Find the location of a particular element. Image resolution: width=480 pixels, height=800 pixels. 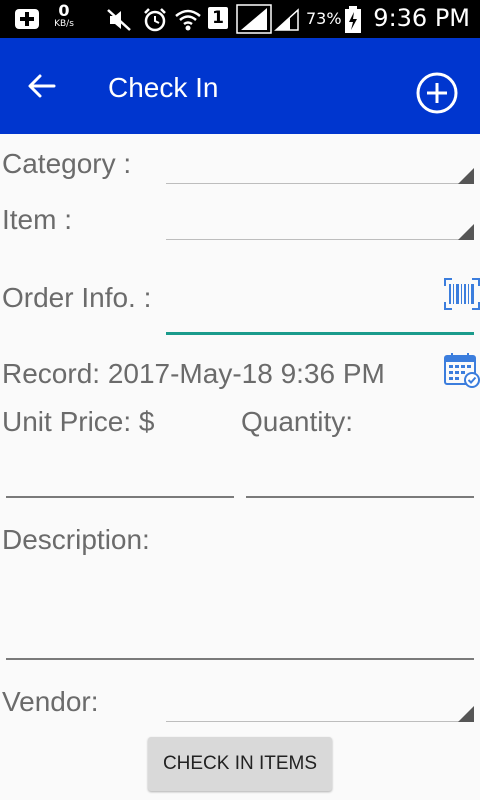

category-label: Category : is located at coordinates (67, 163).